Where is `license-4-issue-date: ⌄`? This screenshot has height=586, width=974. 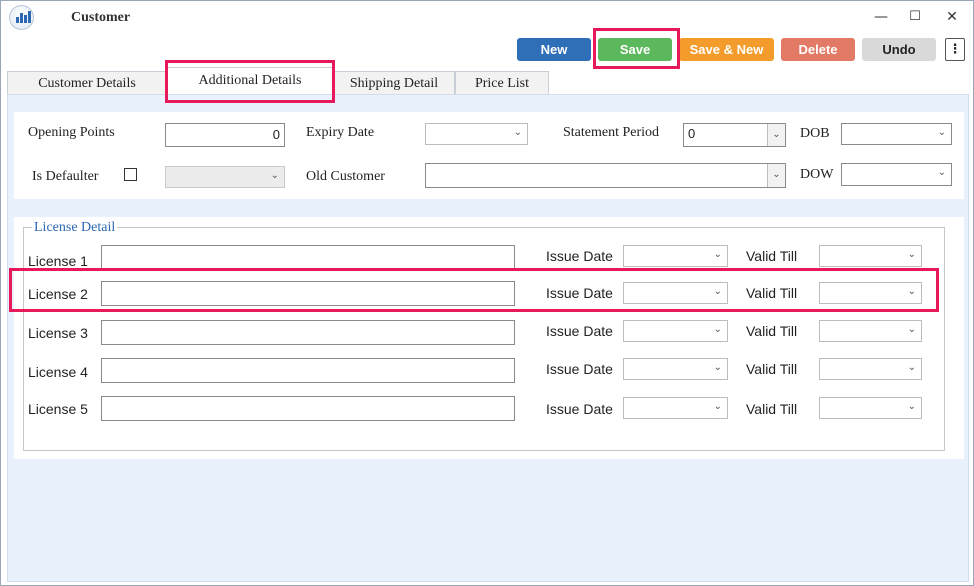
license-4-issue-date: ⌄ is located at coordinates (675, 369).